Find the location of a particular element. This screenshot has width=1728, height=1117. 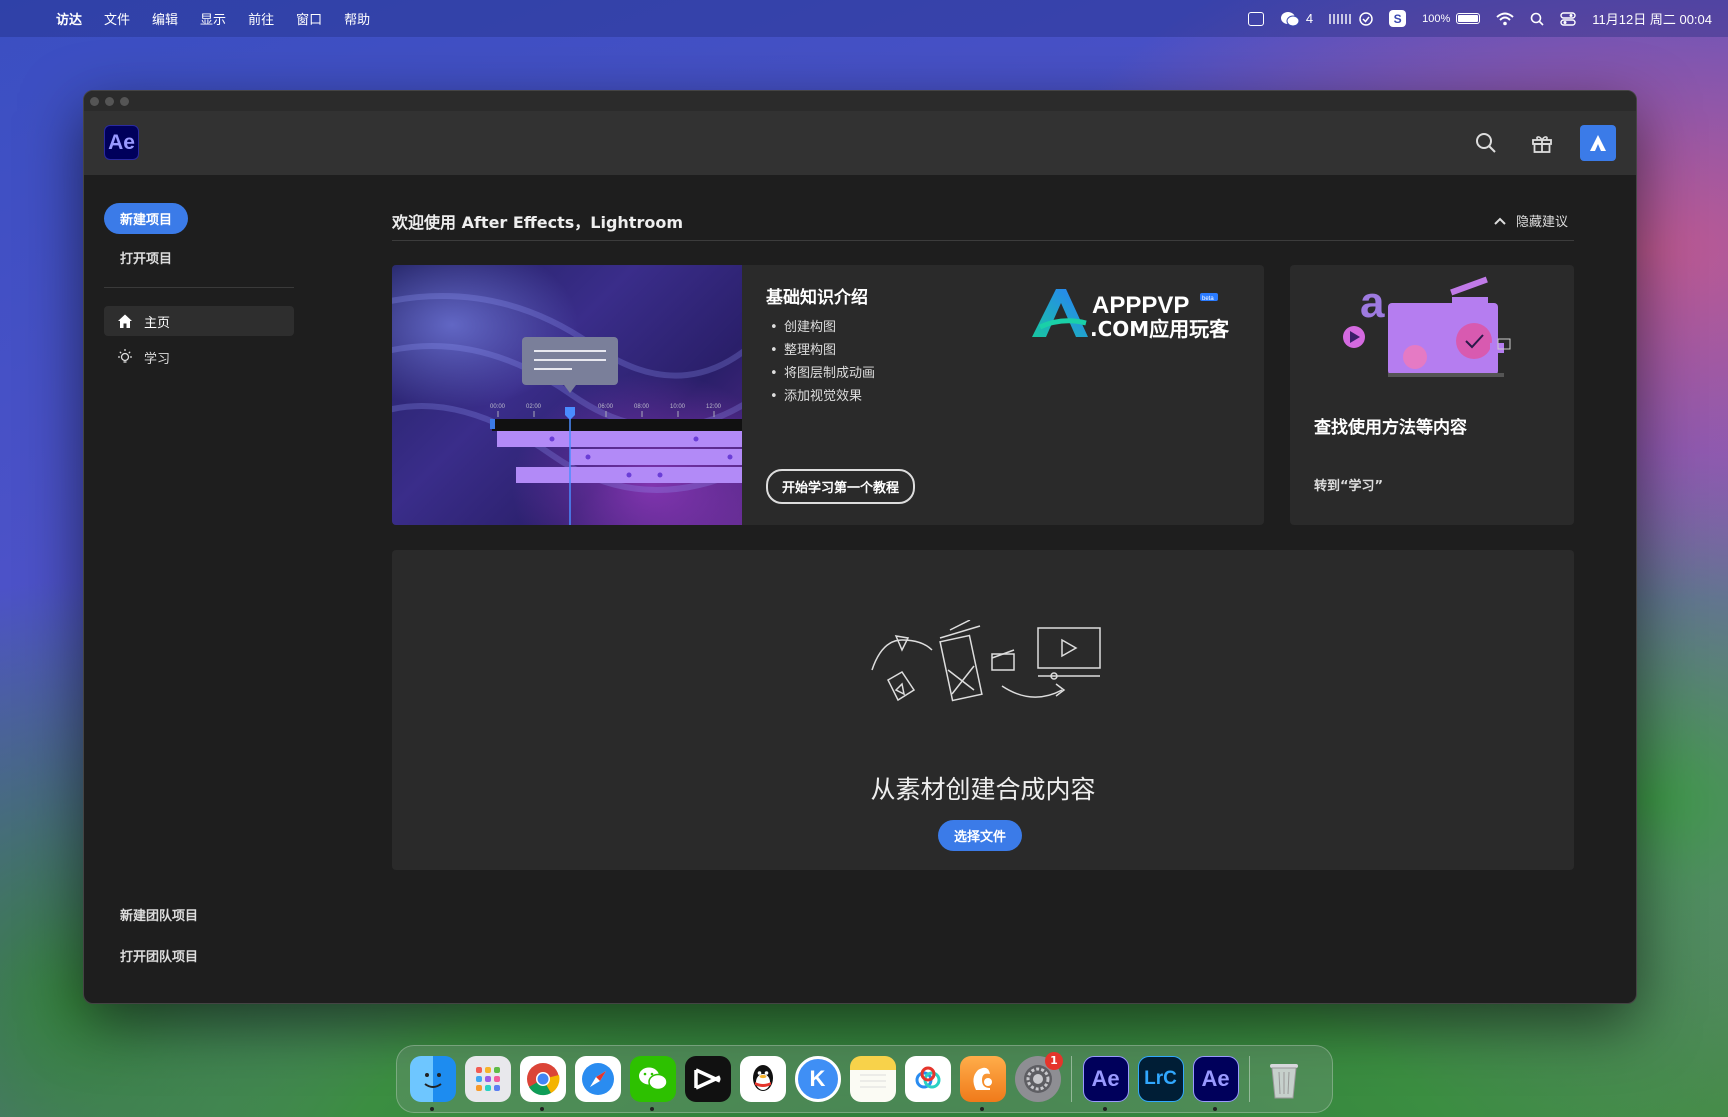

battery-icon is located at coordinates (1468, 18).